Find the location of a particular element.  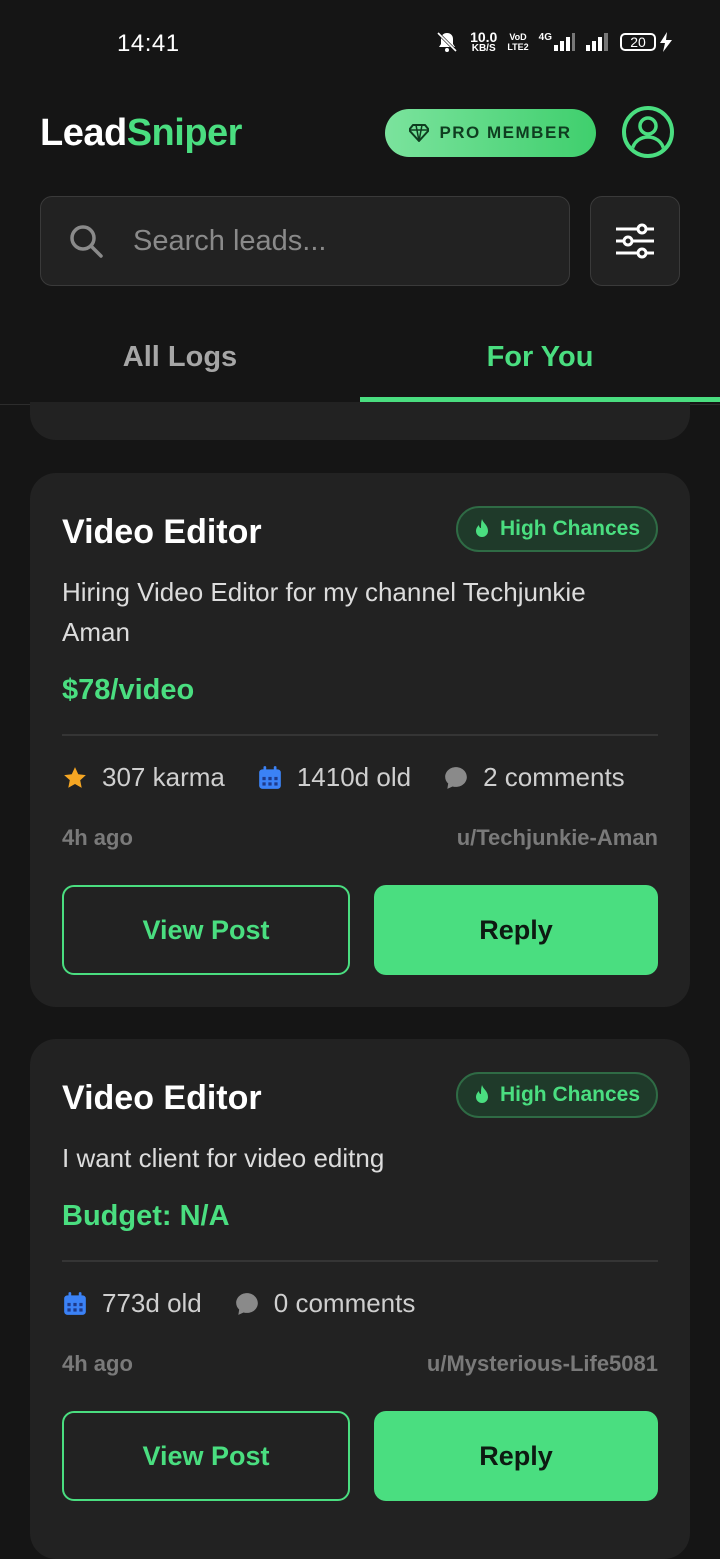

pro-badge-label: PRO MEMBER is located at coordinates (505, 132).